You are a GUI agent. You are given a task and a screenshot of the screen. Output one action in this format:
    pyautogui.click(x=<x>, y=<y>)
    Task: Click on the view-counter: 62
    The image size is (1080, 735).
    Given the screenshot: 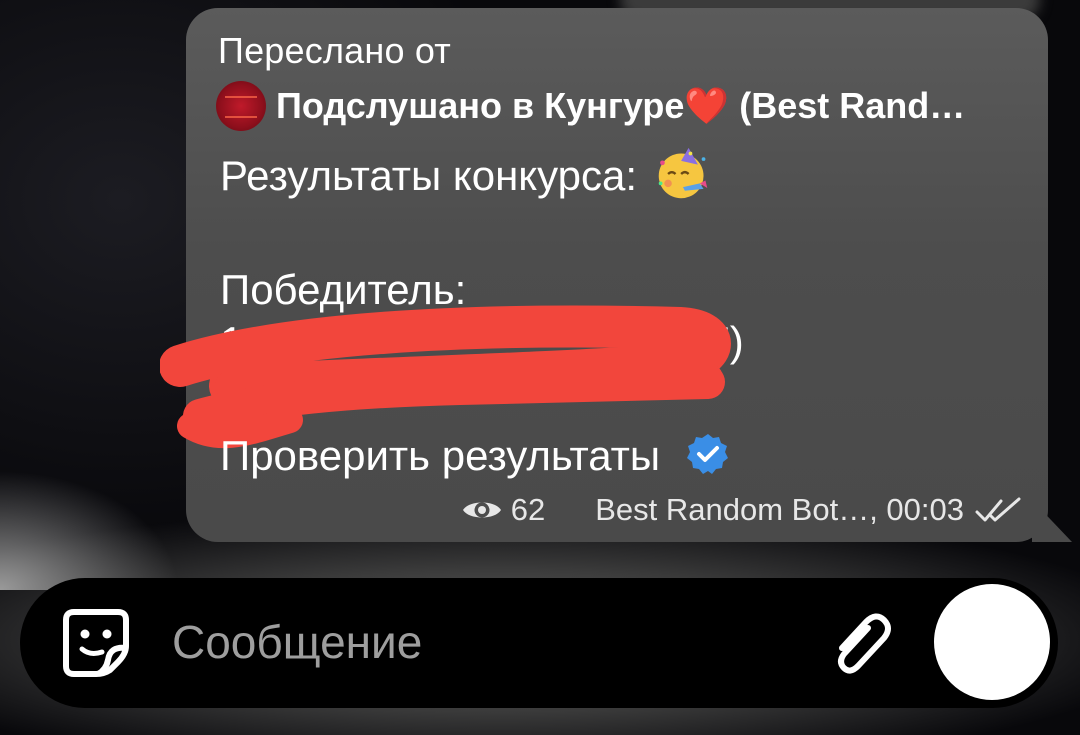 What is the action you would take?
    pyautogui.click(x=503, y=510)
    